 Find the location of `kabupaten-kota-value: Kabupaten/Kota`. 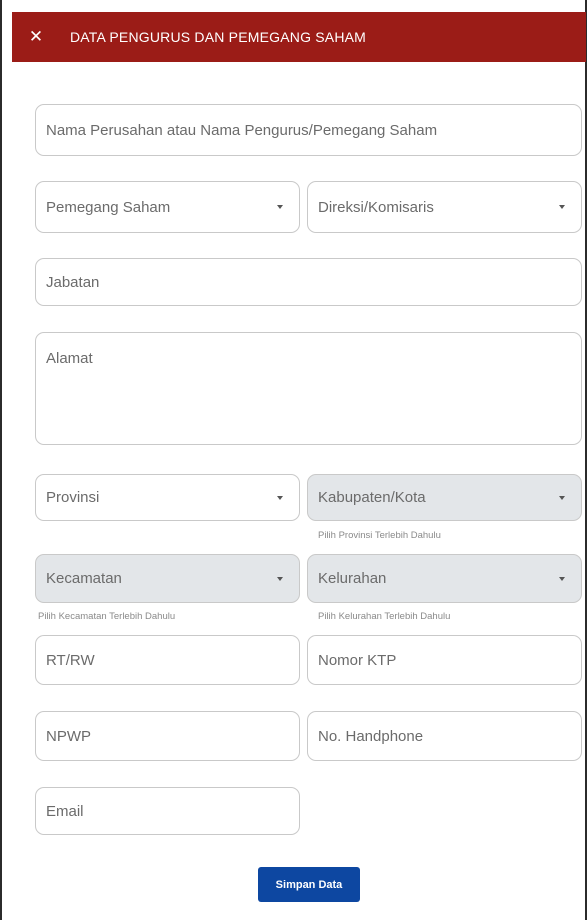

kabupaten-kota-value: Kabupaten/Kota is located at coordinates (372, 497).